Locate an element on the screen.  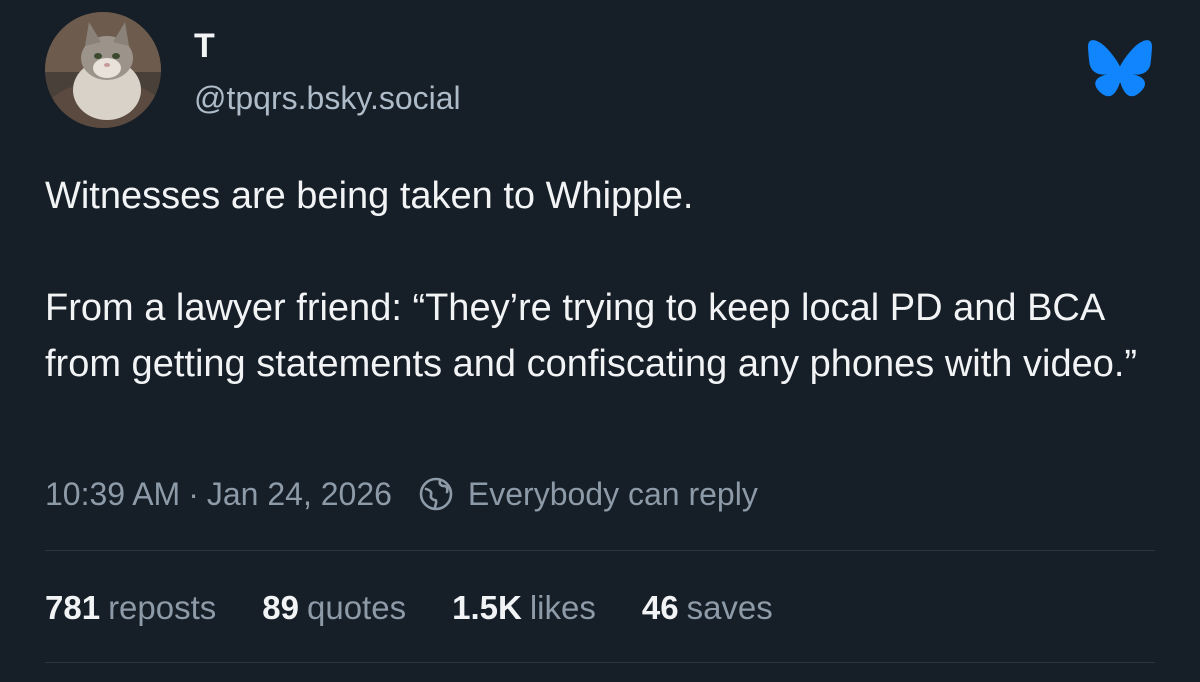
post-paragraph-1: Witnesses are being taken to Whipple. is located at coordinates (369, 196).